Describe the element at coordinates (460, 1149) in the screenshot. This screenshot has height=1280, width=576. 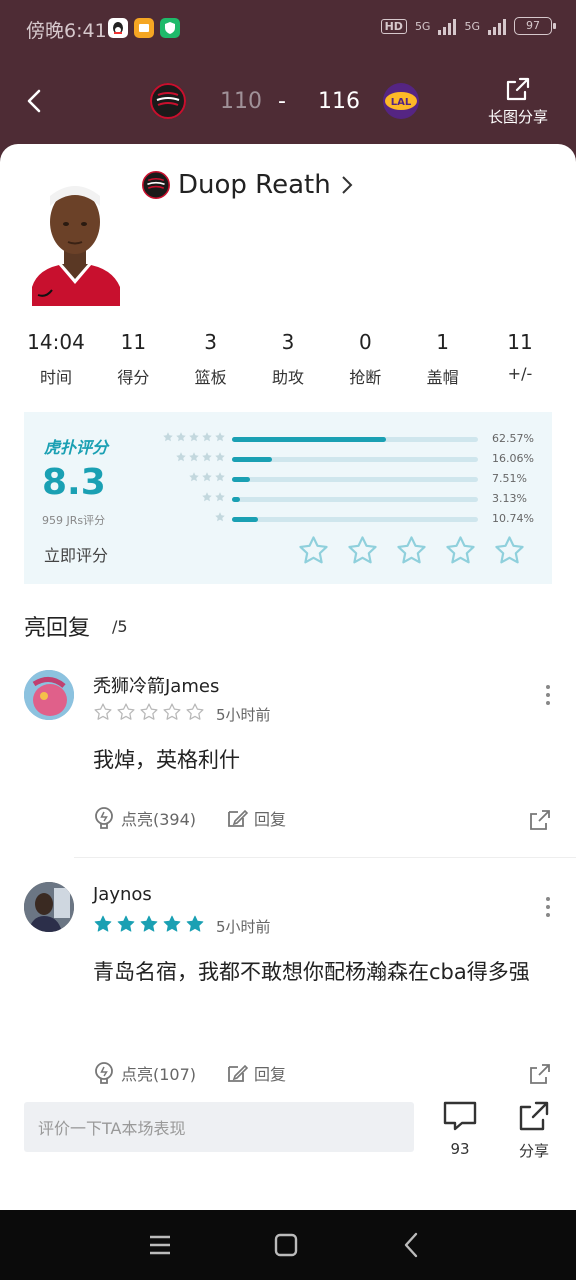
I see `comments-count: 93` at that location.